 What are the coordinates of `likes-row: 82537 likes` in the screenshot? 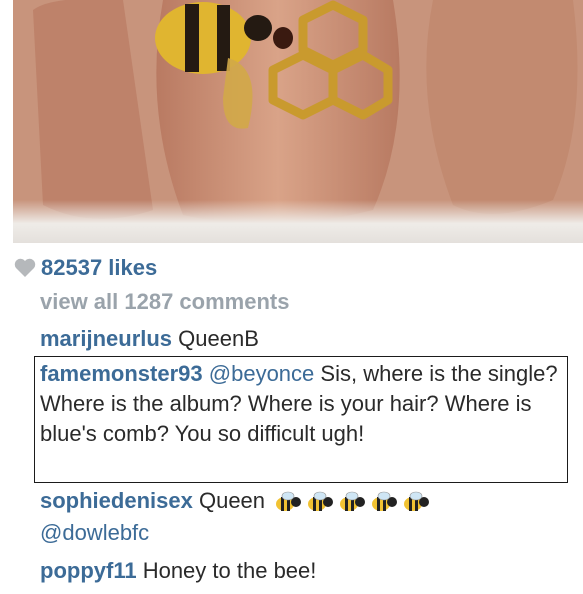 It's located at (85, 268).